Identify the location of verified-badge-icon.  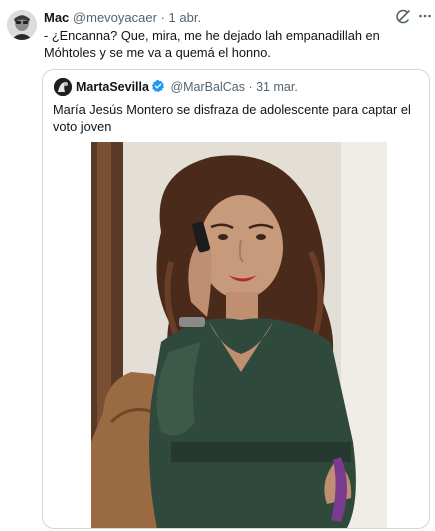
(158, 88).